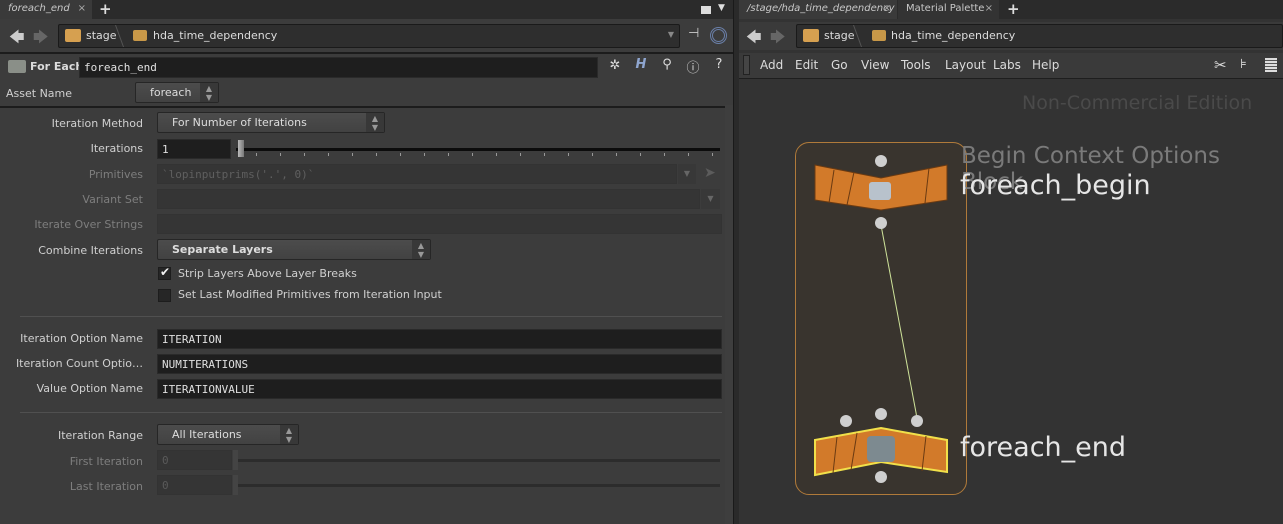  Describe the element at coordinates (1043, 447) in the screenshot. I see `node-label-foreach-end: foreach_end` at that location.